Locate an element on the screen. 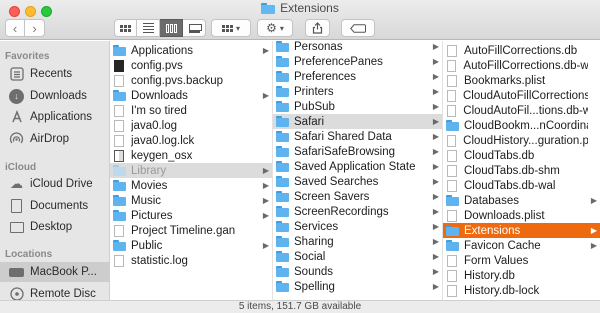 The image size is (600, 313). folder-row: CloudBookm...nCoordinator is located at coordinates (521, 125).